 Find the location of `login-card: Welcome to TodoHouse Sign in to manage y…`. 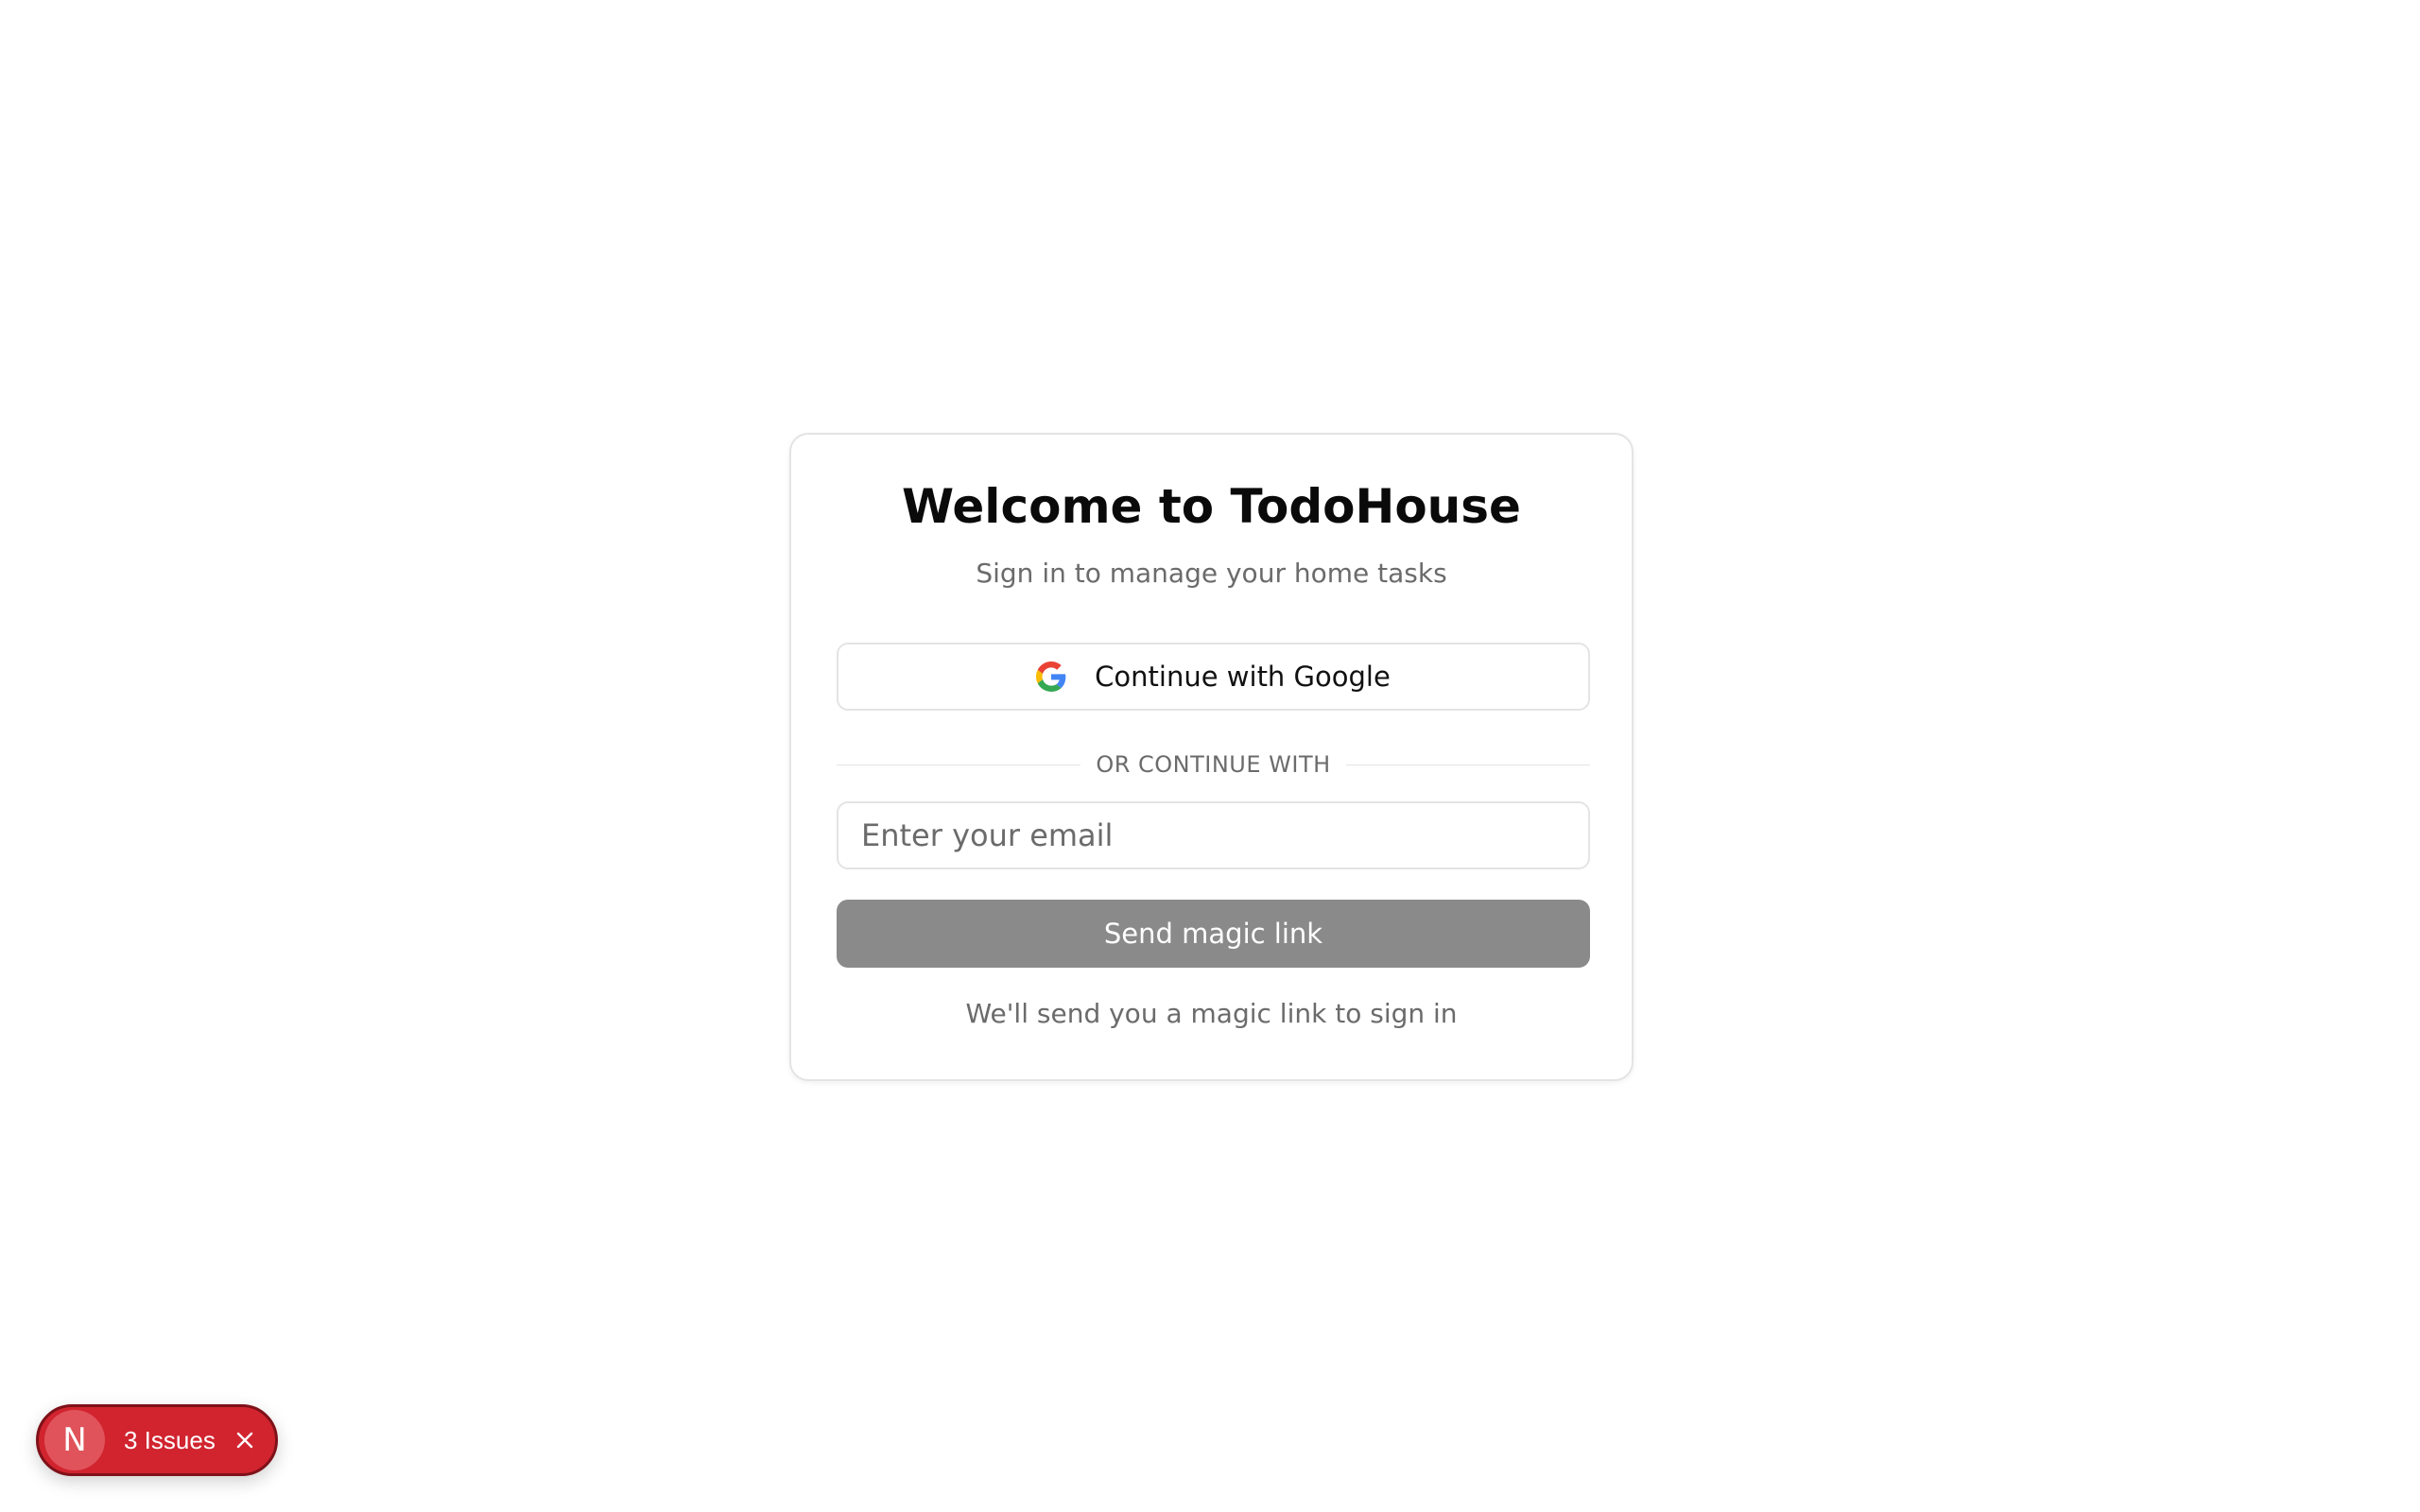

login-card: Welcome to TodoHouse Sign in to manage y… is located at coordinates (1211, 757).